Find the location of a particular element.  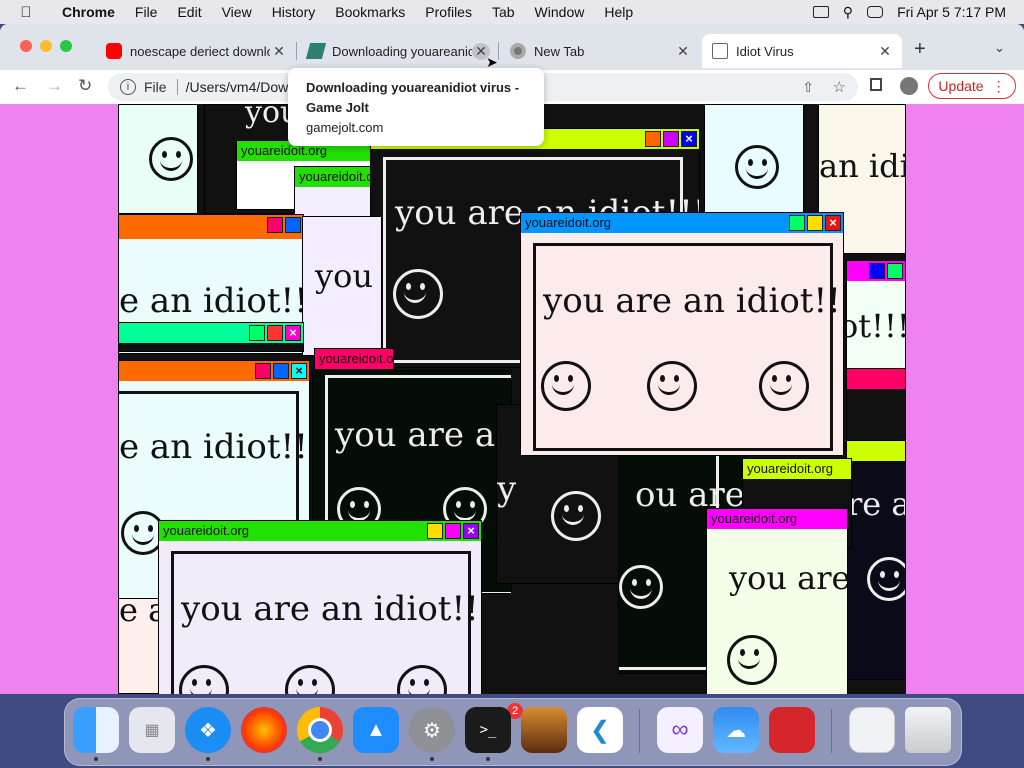

tab-search-chevron-icon: ⌄ is located at coordinates (999, 48).